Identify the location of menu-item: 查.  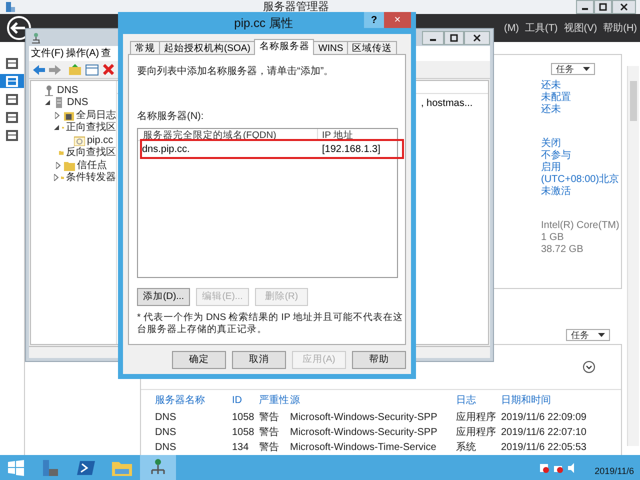
(106, 53).